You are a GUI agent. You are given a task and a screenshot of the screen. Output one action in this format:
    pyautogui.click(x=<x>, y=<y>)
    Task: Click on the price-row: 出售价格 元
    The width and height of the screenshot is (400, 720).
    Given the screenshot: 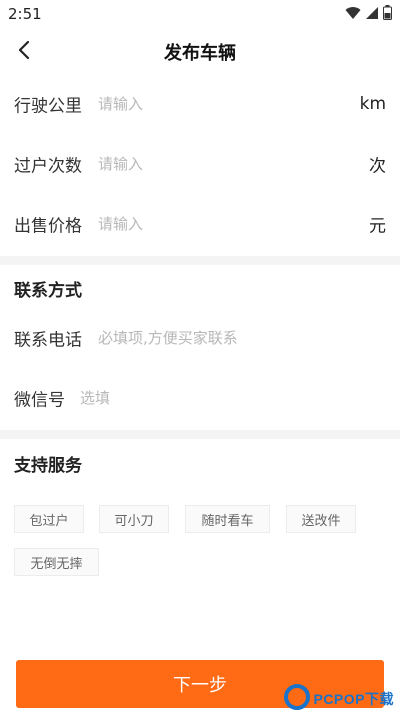 What is the action you would take?
    pyautogui.click(x=200, y=224)
    